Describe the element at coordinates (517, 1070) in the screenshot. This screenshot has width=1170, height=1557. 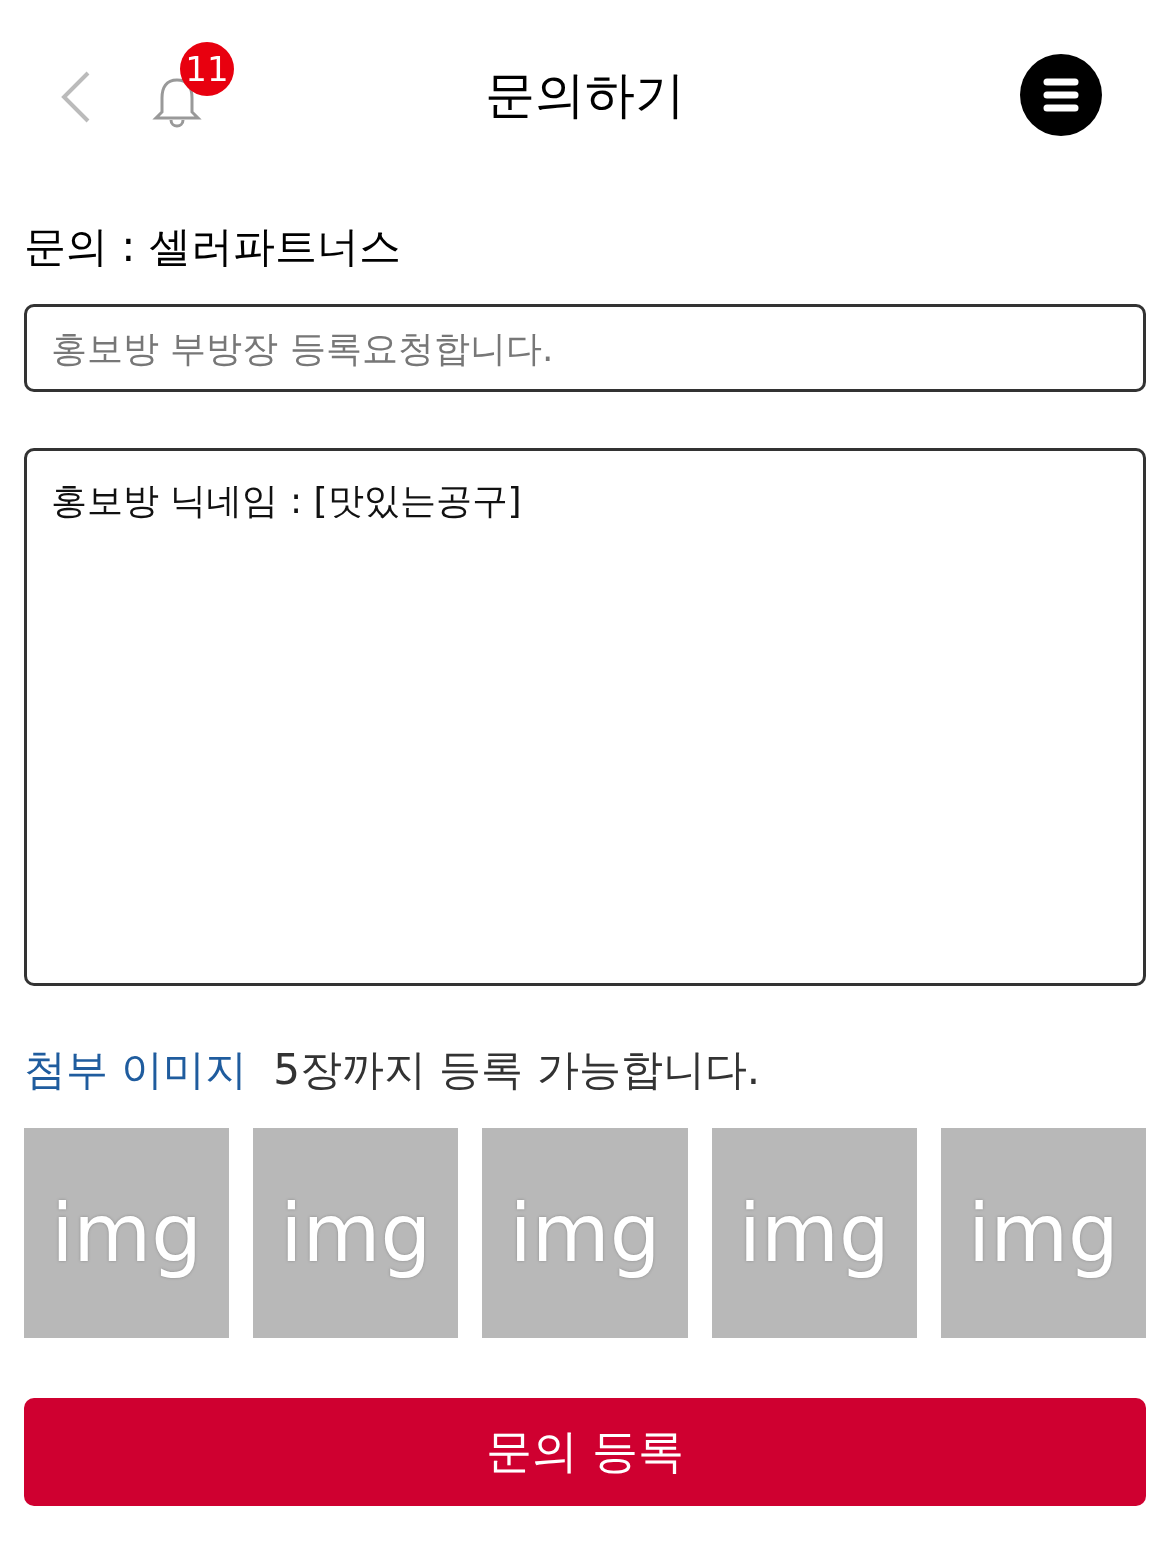
I see `attachment-hint: 5장까지 등록 가능합니다.` at that location.